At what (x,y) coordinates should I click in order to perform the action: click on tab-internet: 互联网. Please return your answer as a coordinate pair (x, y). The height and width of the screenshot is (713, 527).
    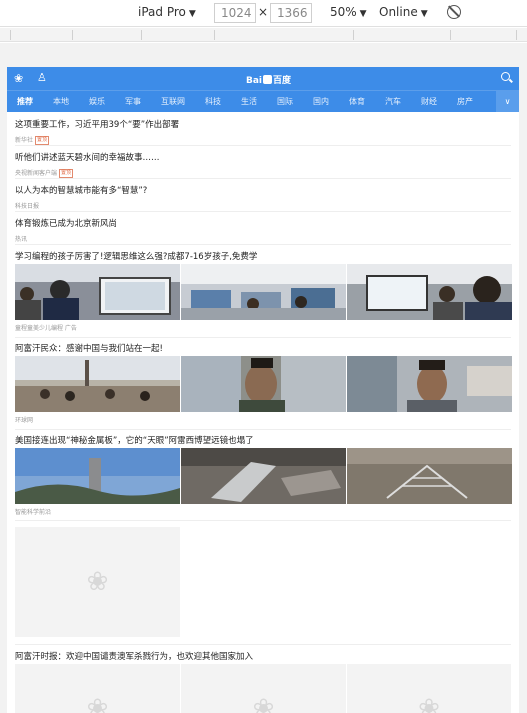
    Looking at the image, I should click on (173, 101).